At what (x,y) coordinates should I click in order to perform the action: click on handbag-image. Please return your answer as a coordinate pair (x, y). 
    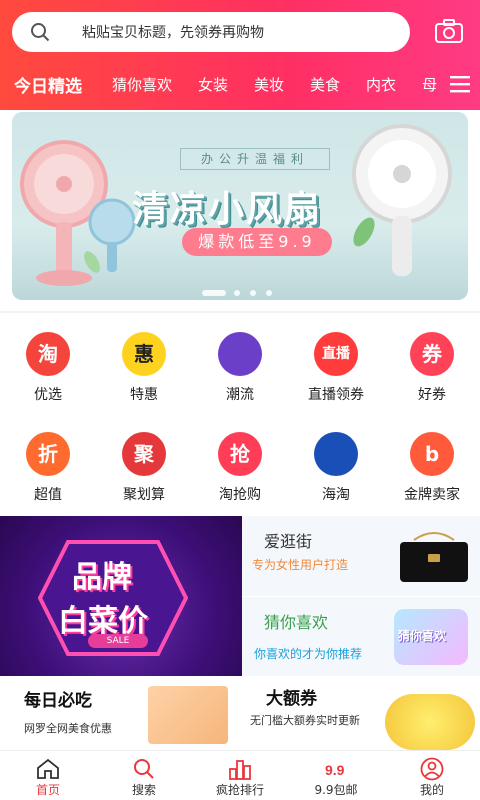
    Looking at the image, I should click on (434, 557).